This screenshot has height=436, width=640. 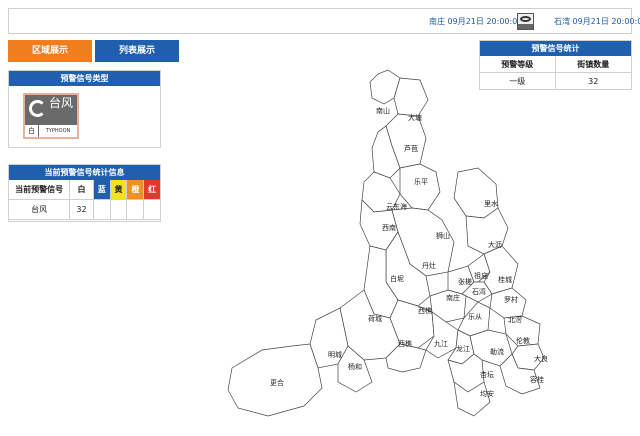 What do you see at coordinates (375, 318) in the screenshot?
I see `district-label: 荷城` at bounding box center [375, 318].